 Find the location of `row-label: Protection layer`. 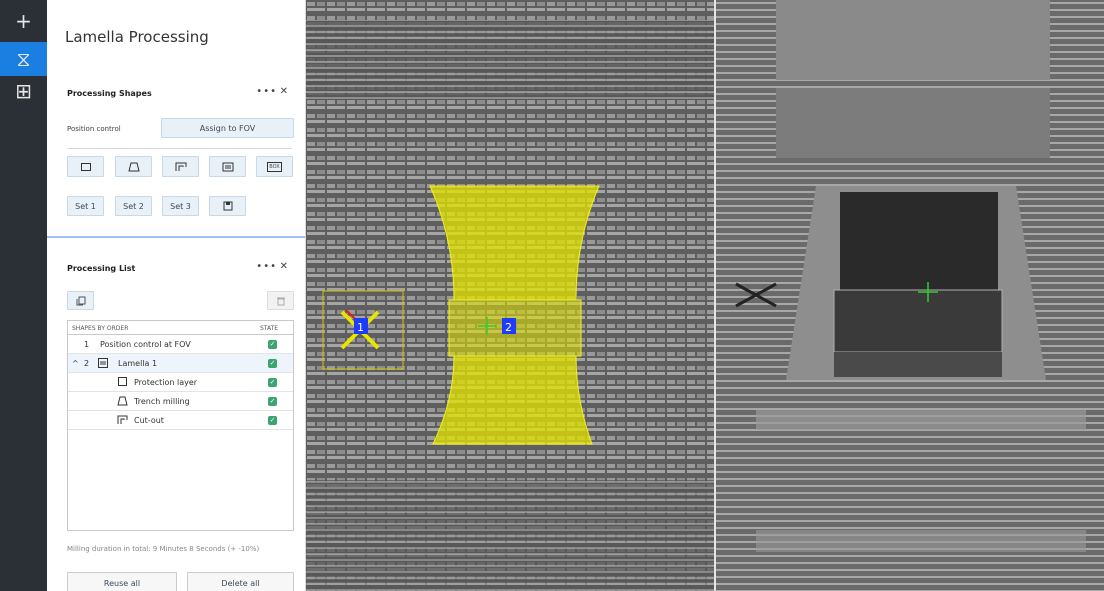

row-label: Protection layer is located at coordinates (166, 382).